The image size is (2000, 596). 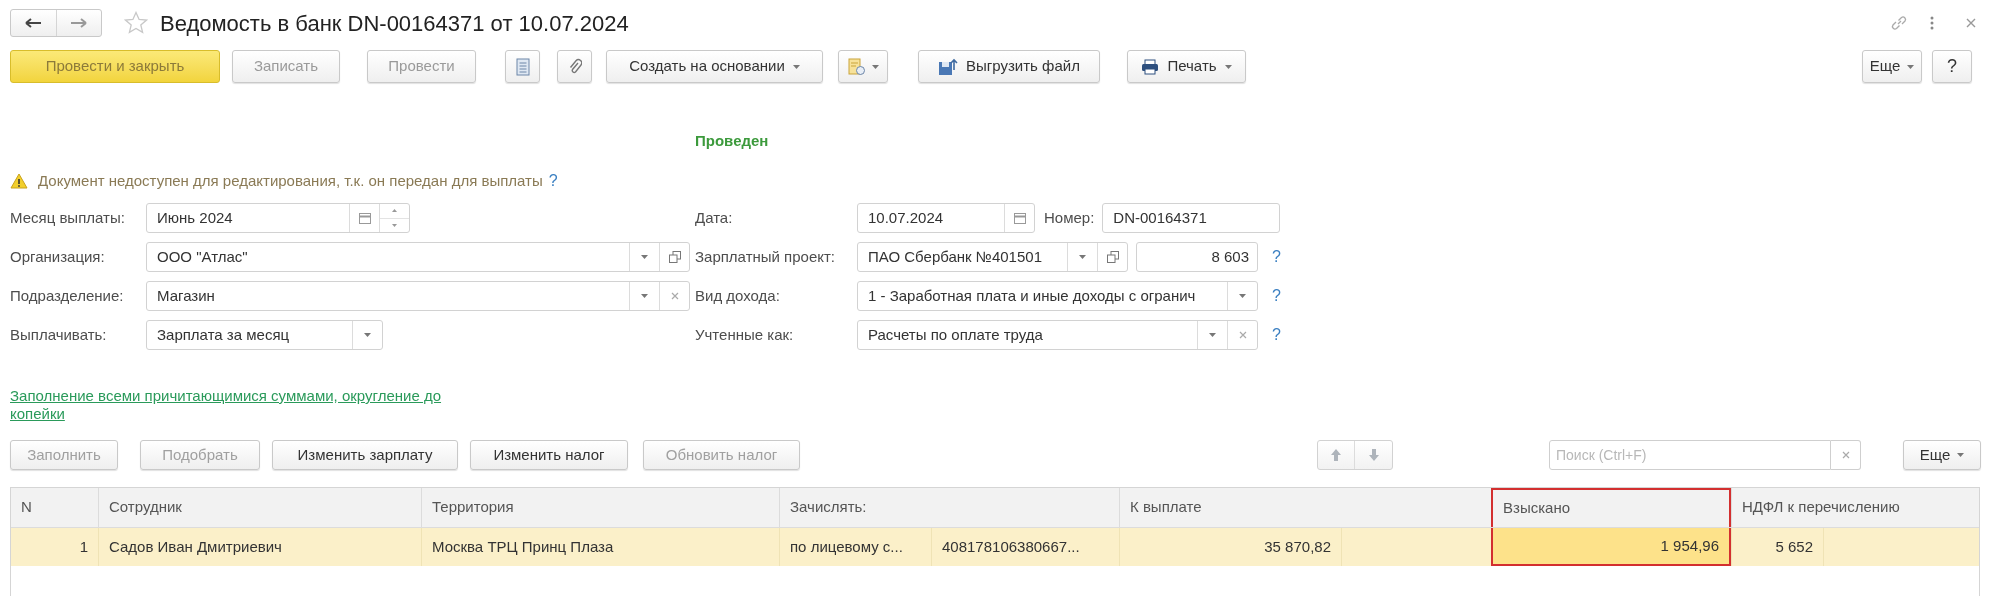 I want to click on paperclip-icon, so click(x=574, y=66).